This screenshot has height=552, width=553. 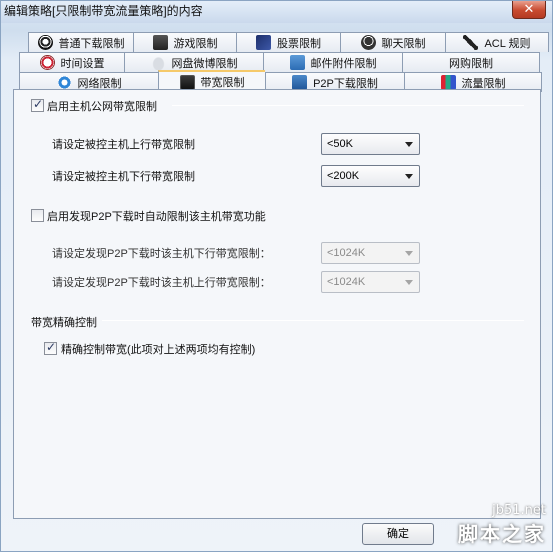 I want to click on ie-icon, so click(x=64, y=82).